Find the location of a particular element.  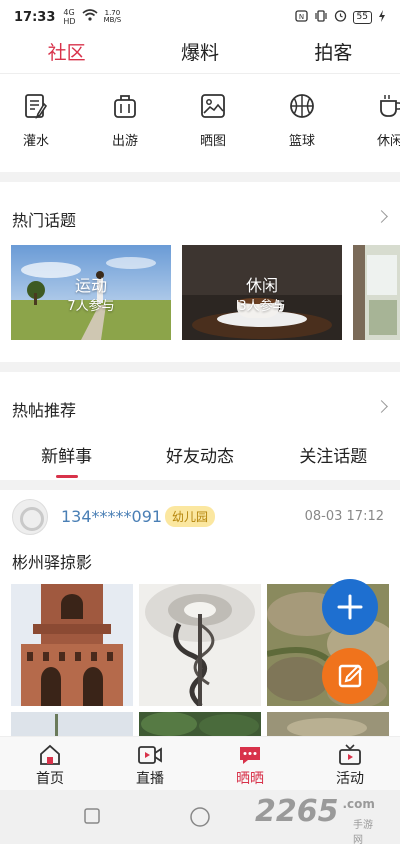

tab-followed-topics: 关注话题 is located at coordinates (333, 460).